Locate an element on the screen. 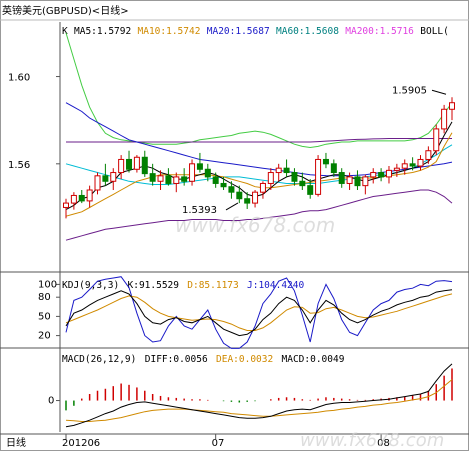 The width and height of the screenshot is (469, 451). low-annotation-arrow is located at coordinates (232, 206).